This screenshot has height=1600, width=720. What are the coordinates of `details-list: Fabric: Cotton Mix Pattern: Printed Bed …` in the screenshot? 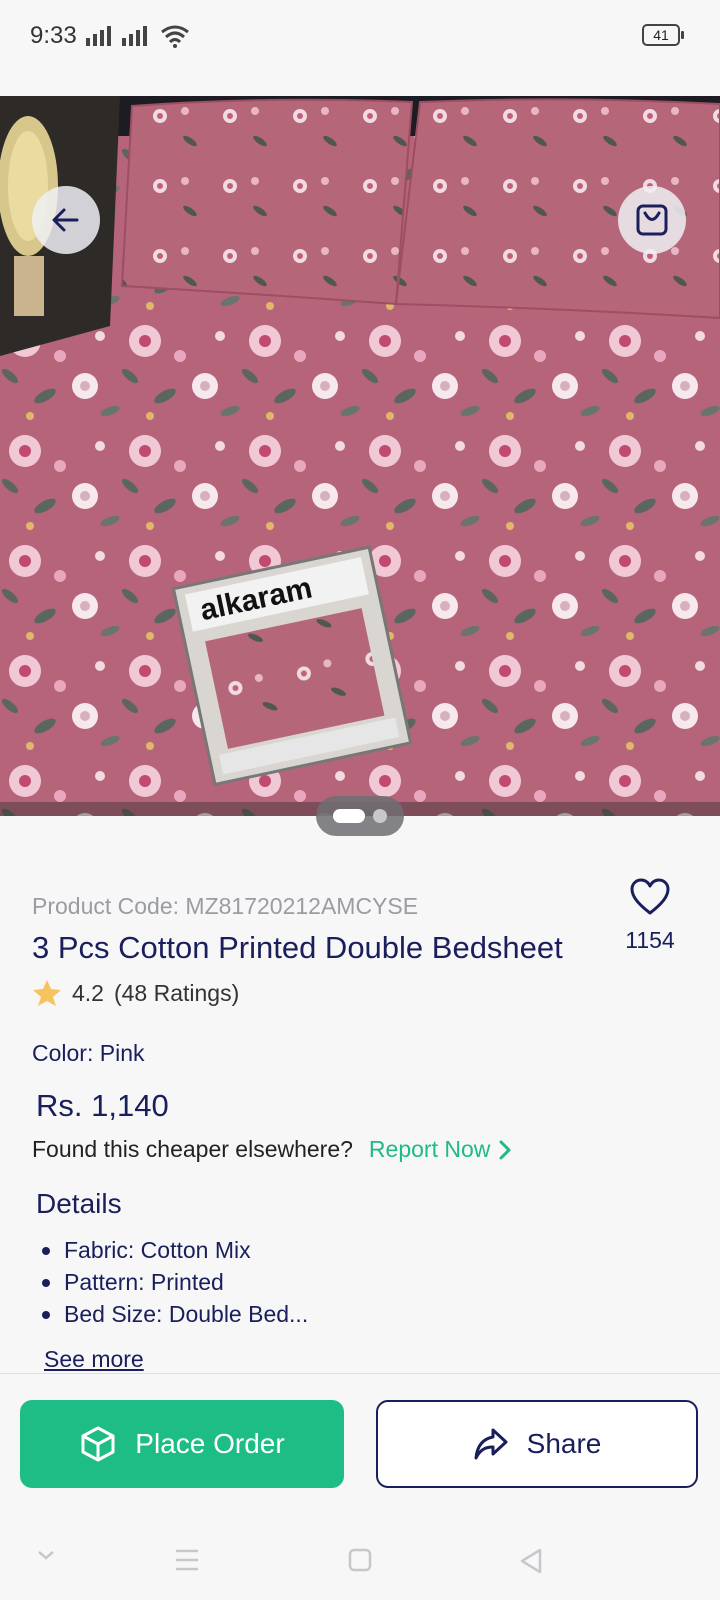 It's located at (172, 1282).